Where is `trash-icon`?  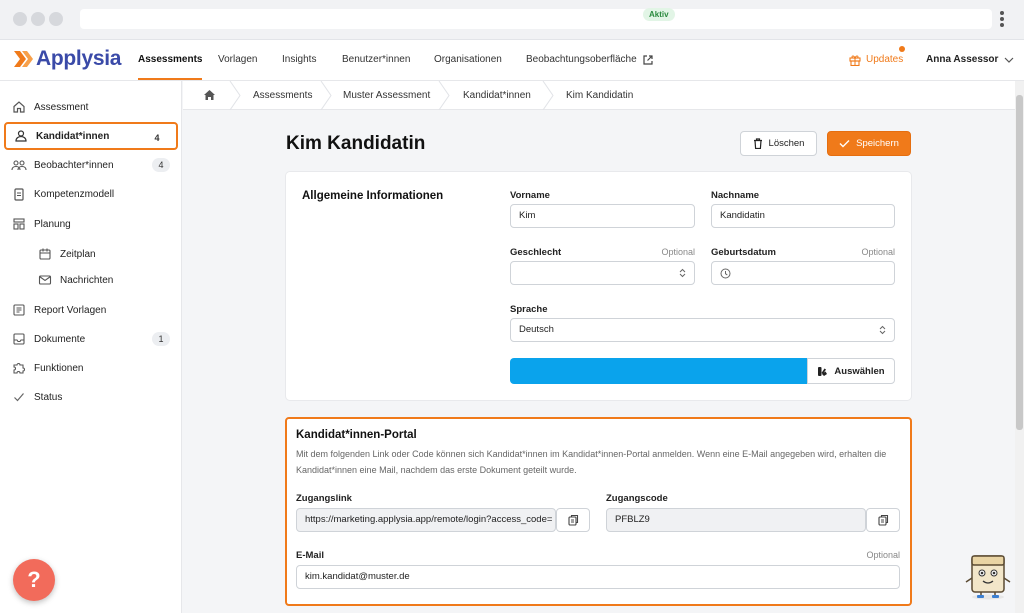
trash-icon is located at coordinates (757, 143).